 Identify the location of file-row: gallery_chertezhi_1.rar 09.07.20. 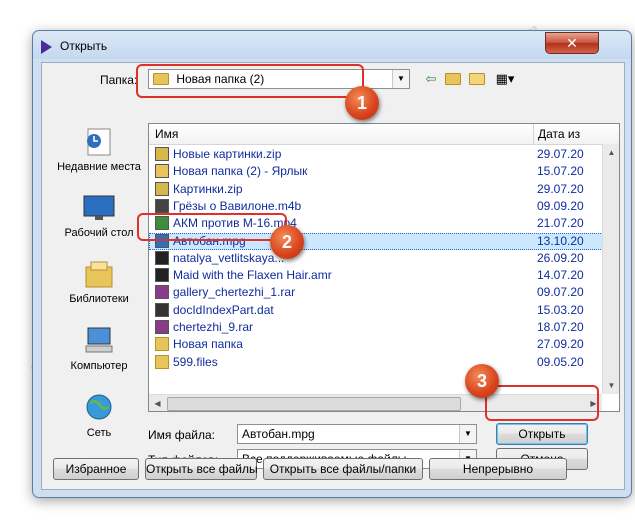
(384, 292).